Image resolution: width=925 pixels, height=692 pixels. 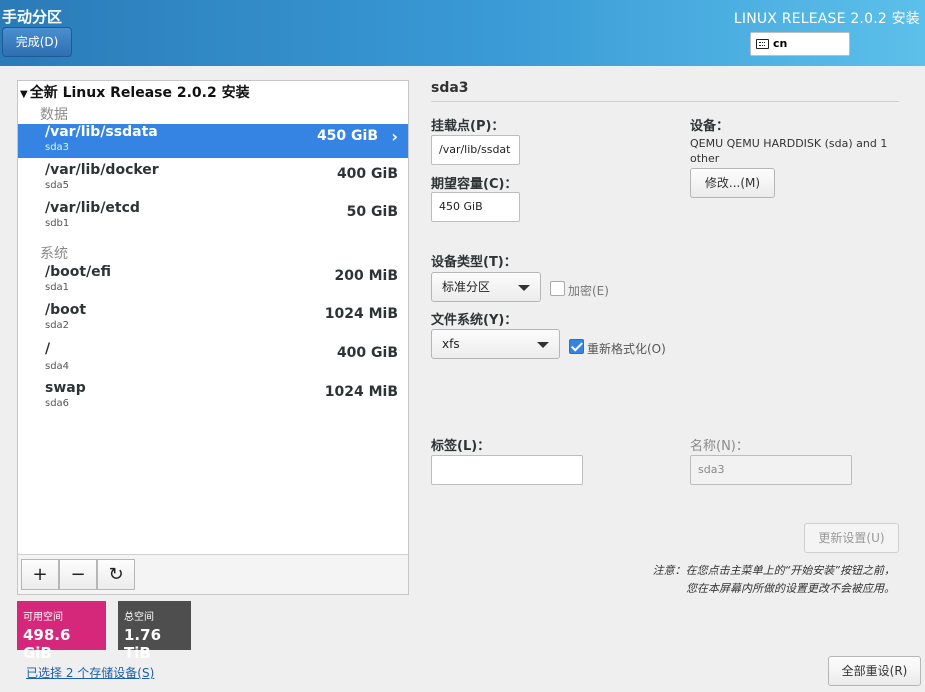 What do you see at coordinates (213, 281) in the screenshot?
I see `partition-row-boot-efi: /boot/efi sda1 200 MiB` at bounding box center [213, 281].